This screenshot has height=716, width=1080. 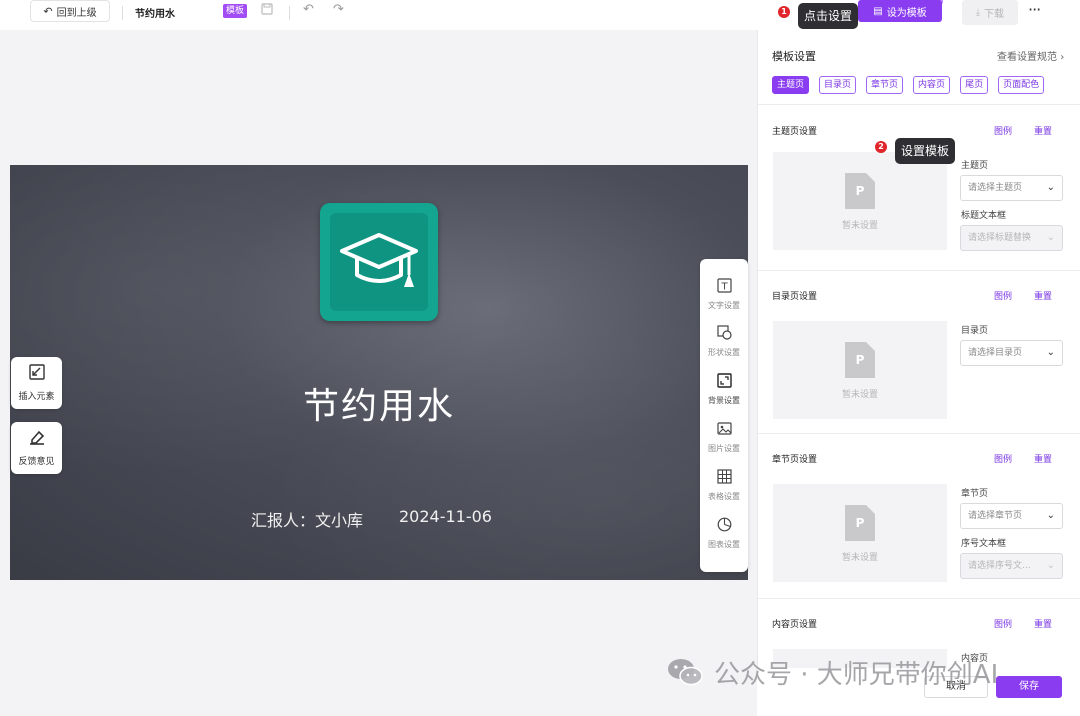 I want to click on watermark: 公众号 · 大师兄带你创AI, so click(x=832, y=672).